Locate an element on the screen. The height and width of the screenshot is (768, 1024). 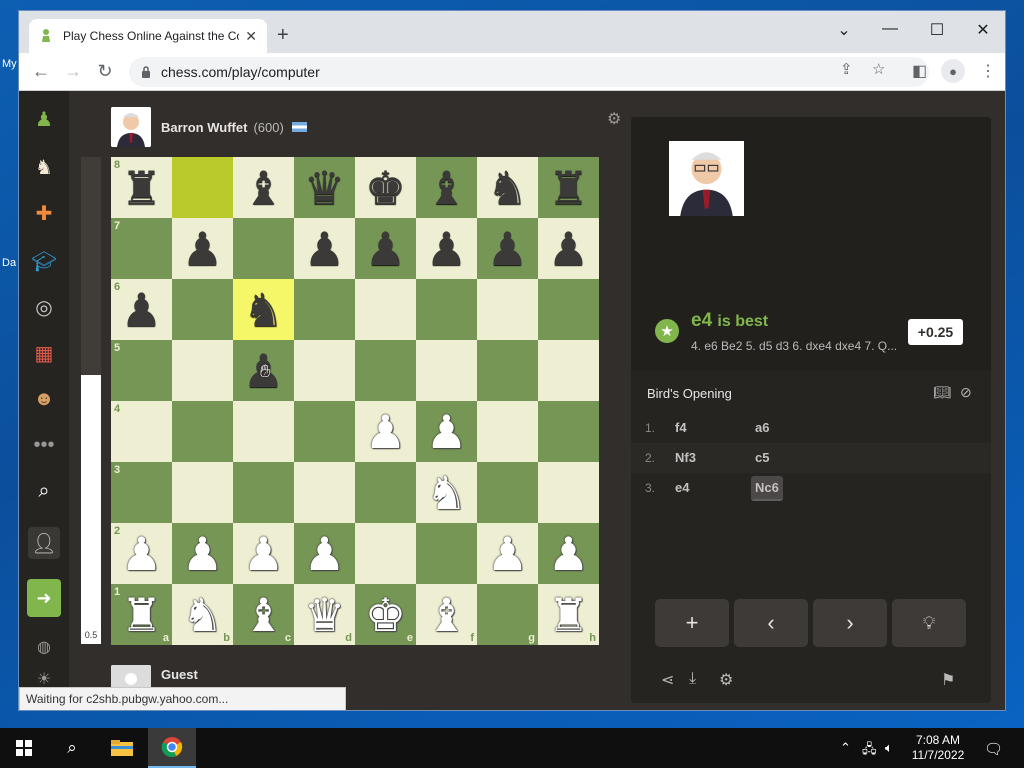
chrome-taskbar-icon is located at coordinates (172, 748).